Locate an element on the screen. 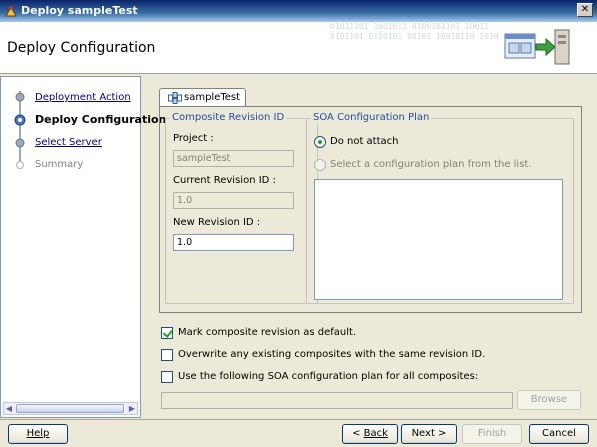 The image size is (597, 447). step-current-icon is located at coordinates (20, 120).